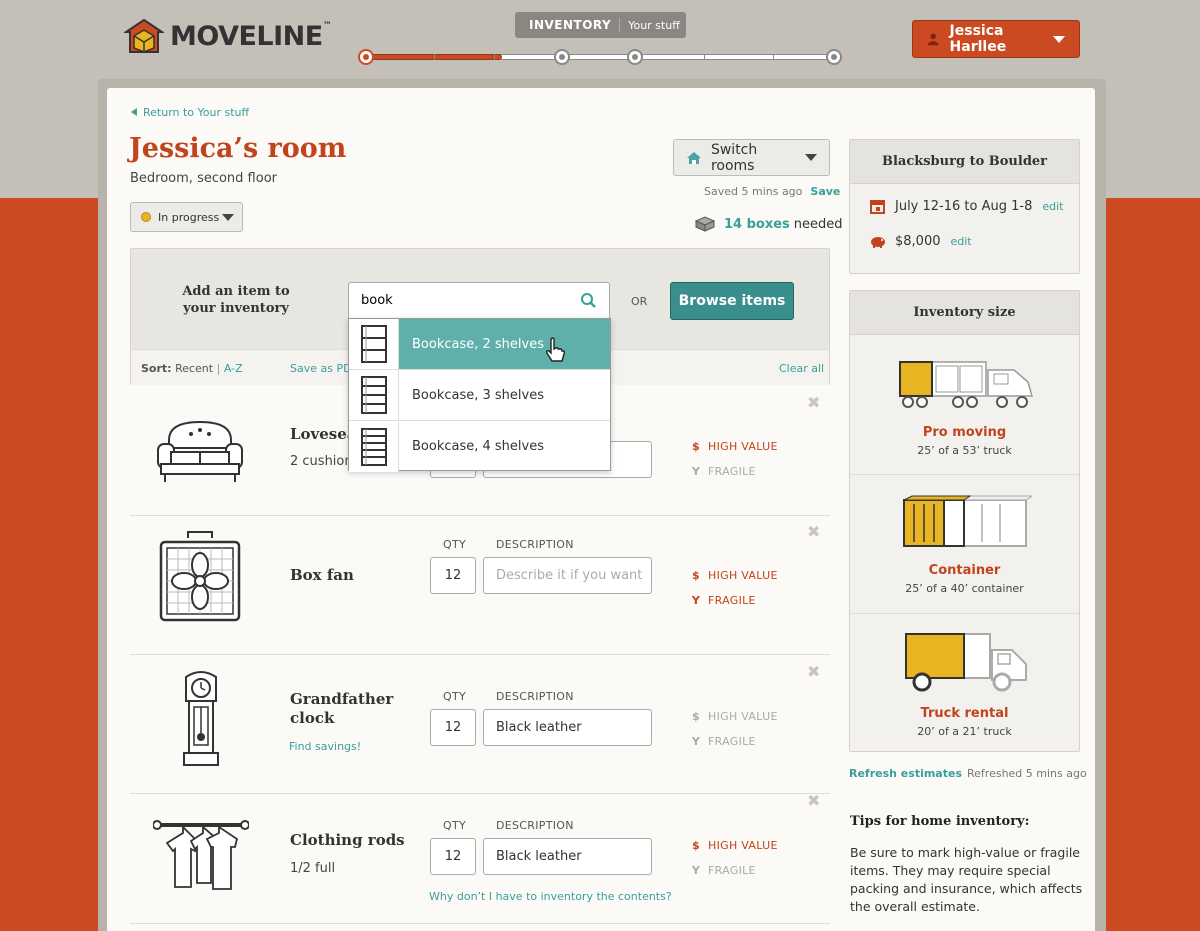  I want to click on sort-recent: Recent, so click(194, 368).